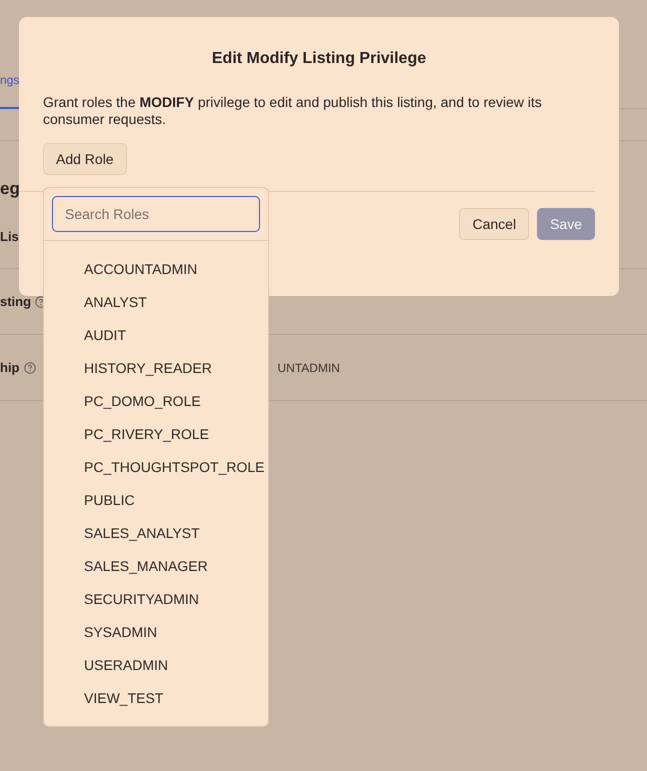 Image resolution: width=647 pixels, height=771 pixels. I want to click on dialog-button: Cancel, so click(494, 224).